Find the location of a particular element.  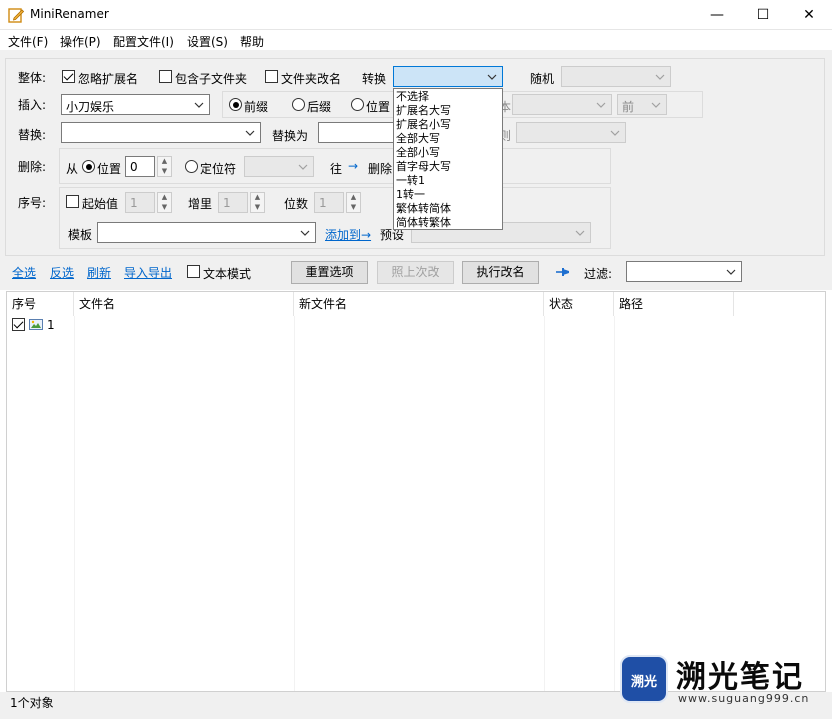

delete-position-input: 0 is located at coordinates (140, 166).